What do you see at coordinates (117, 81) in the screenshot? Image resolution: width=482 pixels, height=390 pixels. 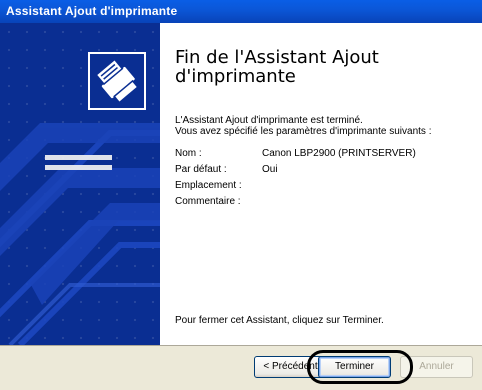 I see `printer-wizard-icon` at bounding box center [117, 81].